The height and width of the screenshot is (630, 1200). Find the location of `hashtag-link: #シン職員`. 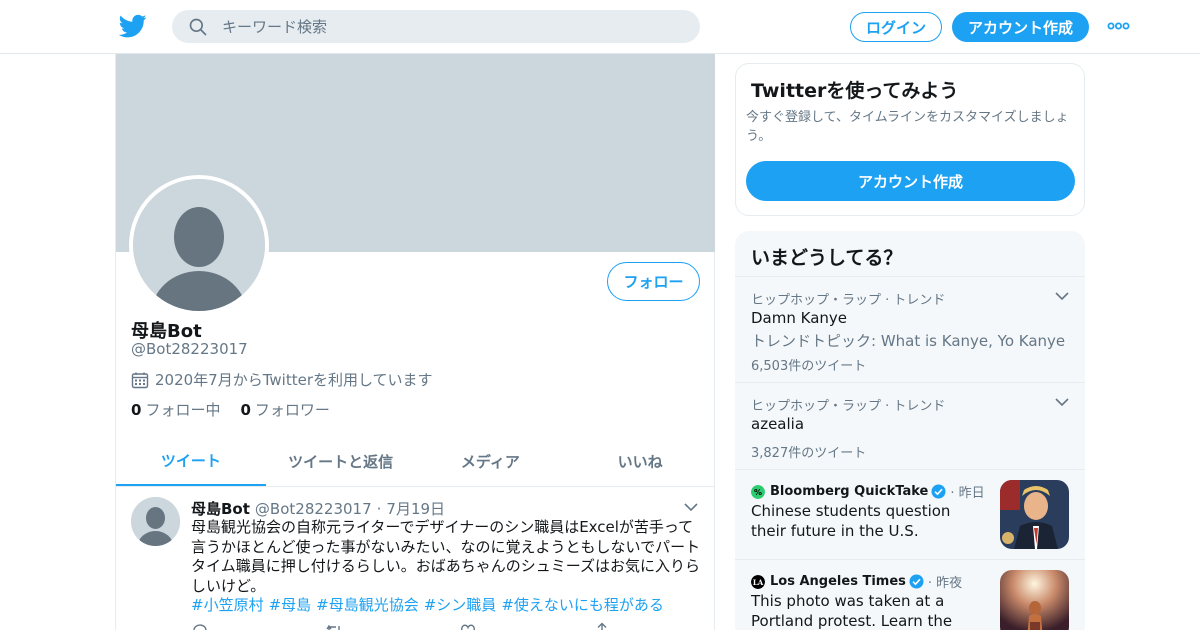

hashtag-link: #シン職員 is located at coordinates (460, 604).